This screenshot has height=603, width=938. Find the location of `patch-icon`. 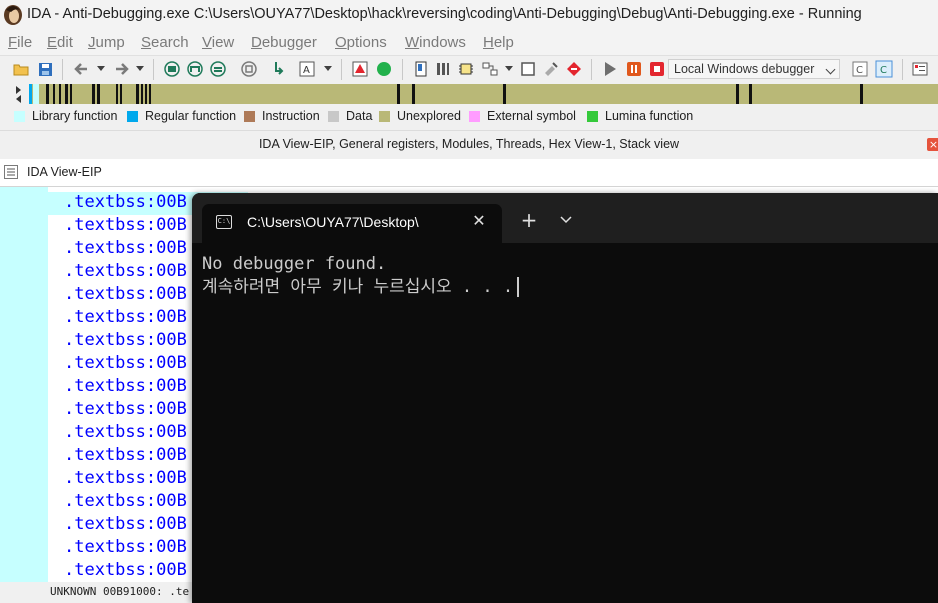

patch-icon is located at coordinates (551, 69).